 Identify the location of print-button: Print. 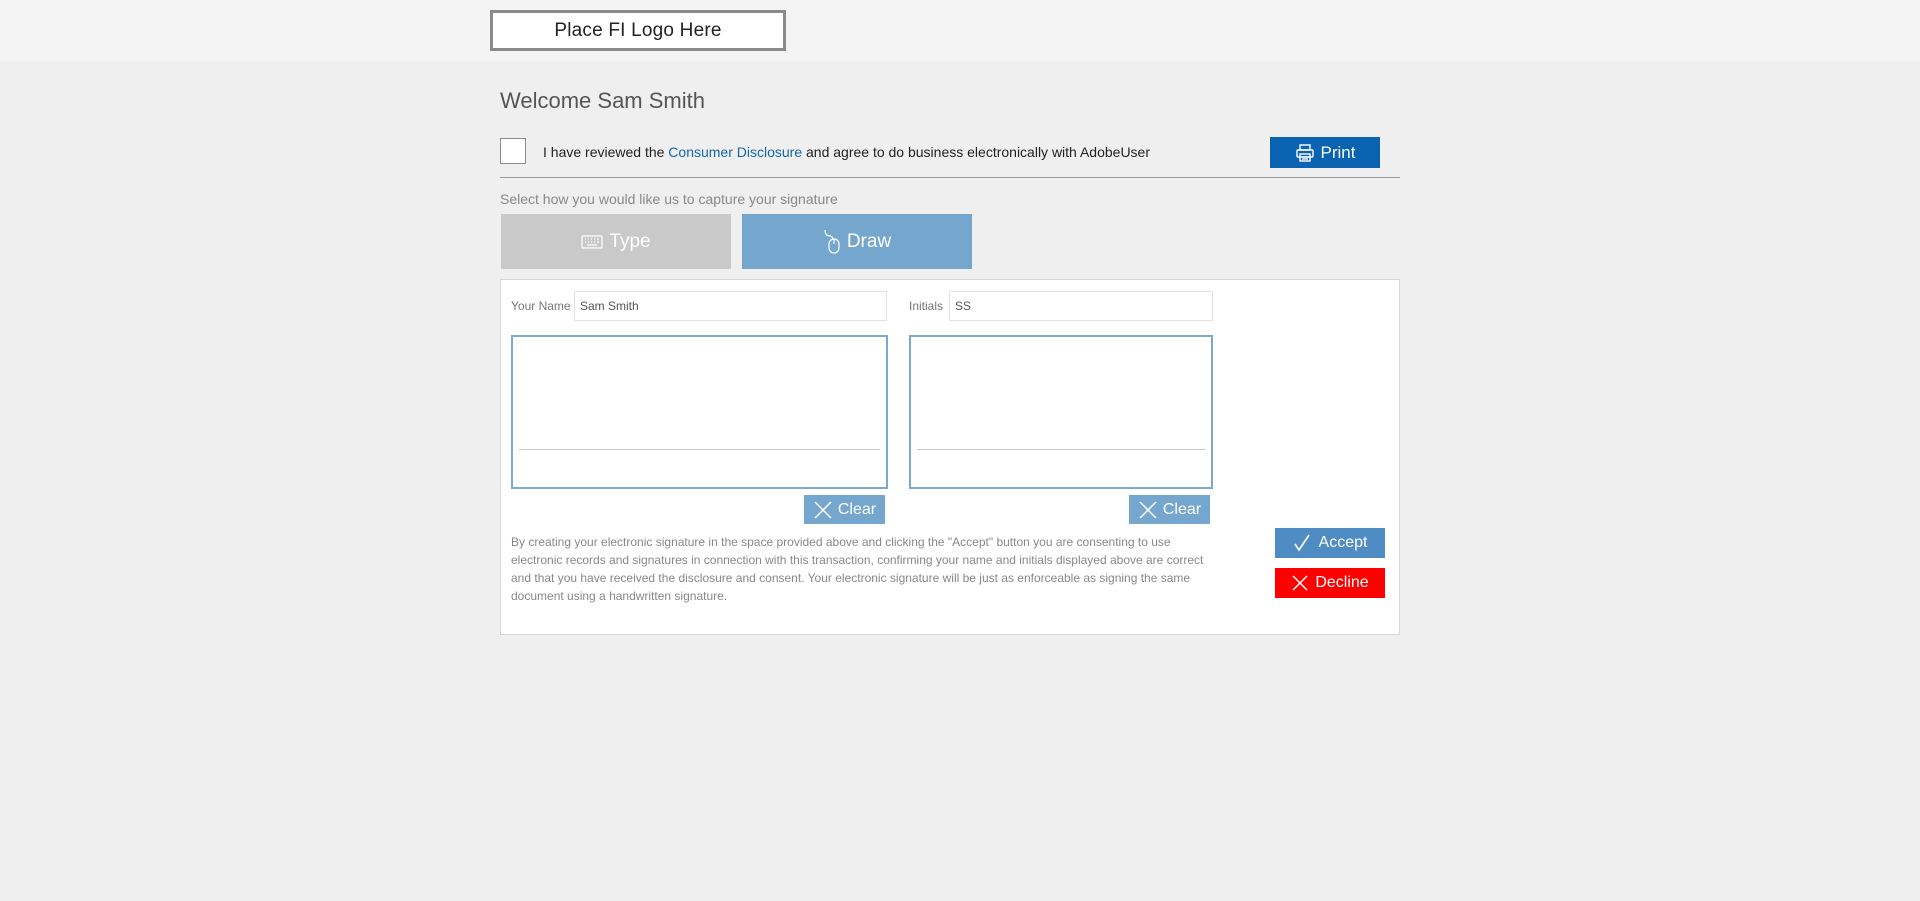
(1325, 152).